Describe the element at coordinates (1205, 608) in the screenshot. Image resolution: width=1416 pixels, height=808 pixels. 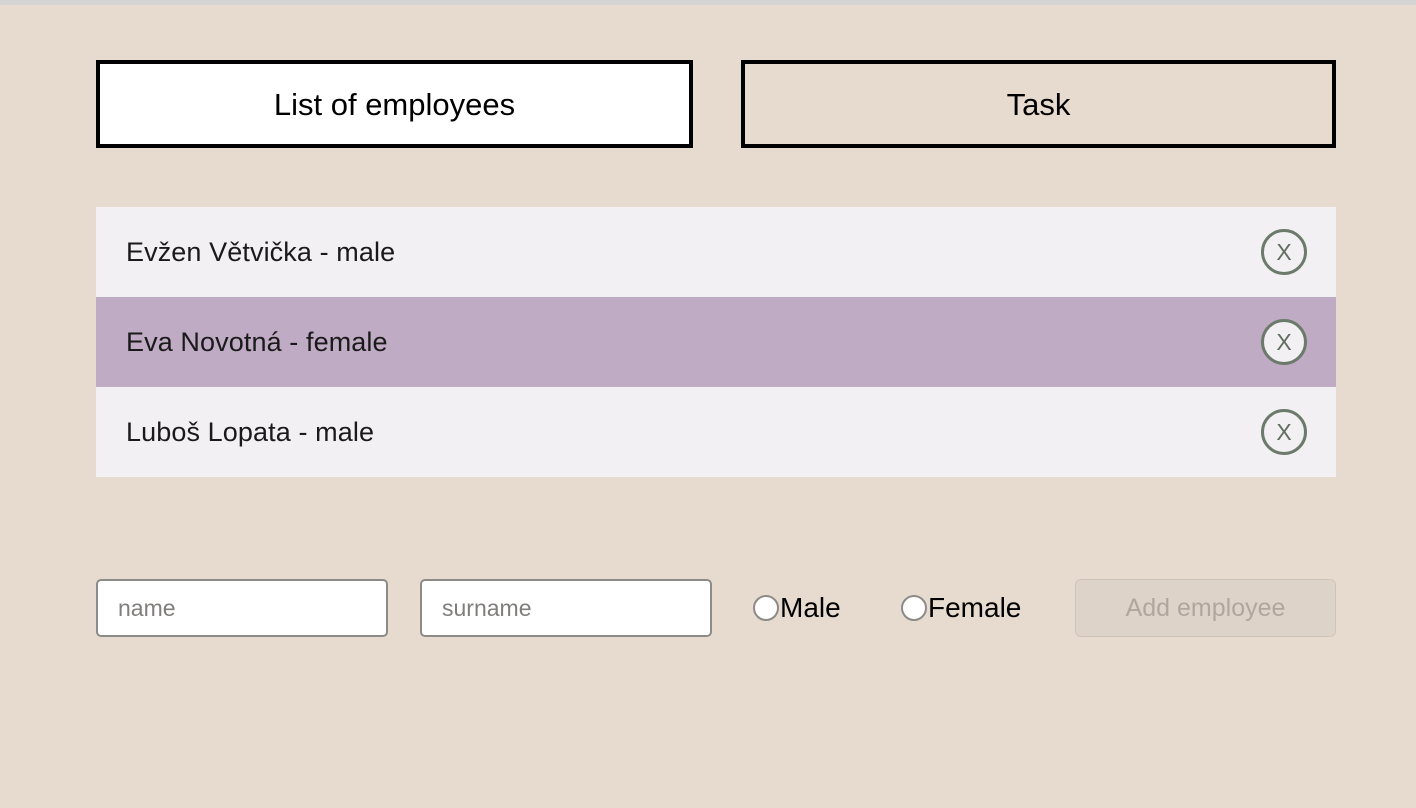
I see `add-employee-button: Add employee` at that location.